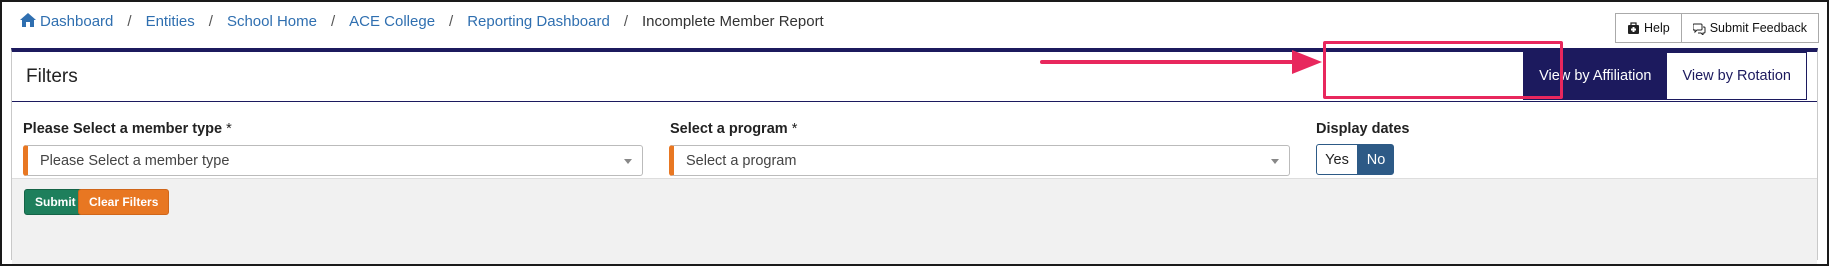 The image size is (1829, 266). Describe the element at coordinates (1363, 129) in the screenshot. I see `display-dates-label: Display dates` at that location.